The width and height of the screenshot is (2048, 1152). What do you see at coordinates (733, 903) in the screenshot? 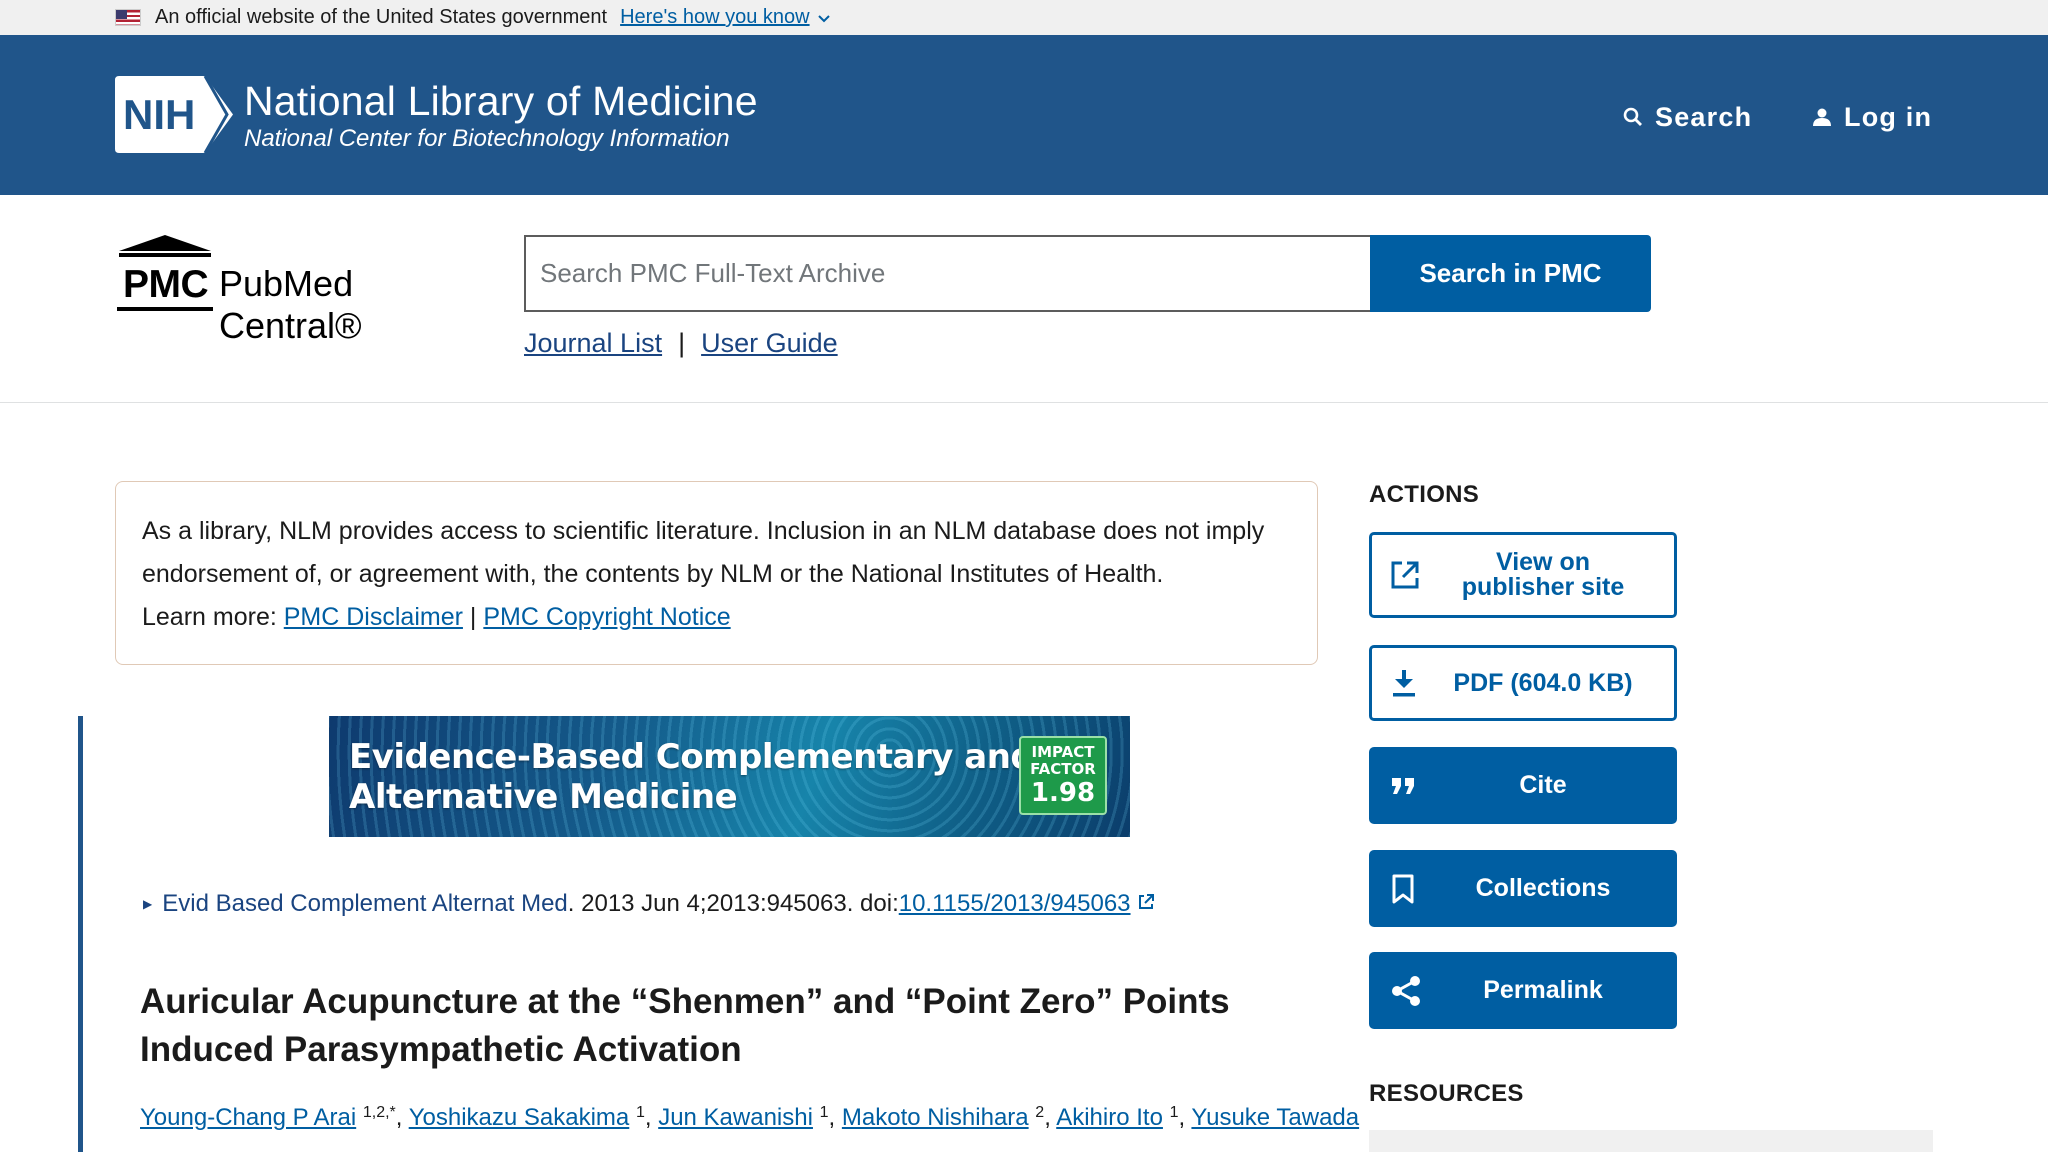
I see `citation-details: . 2013 Jun 4;2013:945063. doi:` at bounding box center [733, 903].